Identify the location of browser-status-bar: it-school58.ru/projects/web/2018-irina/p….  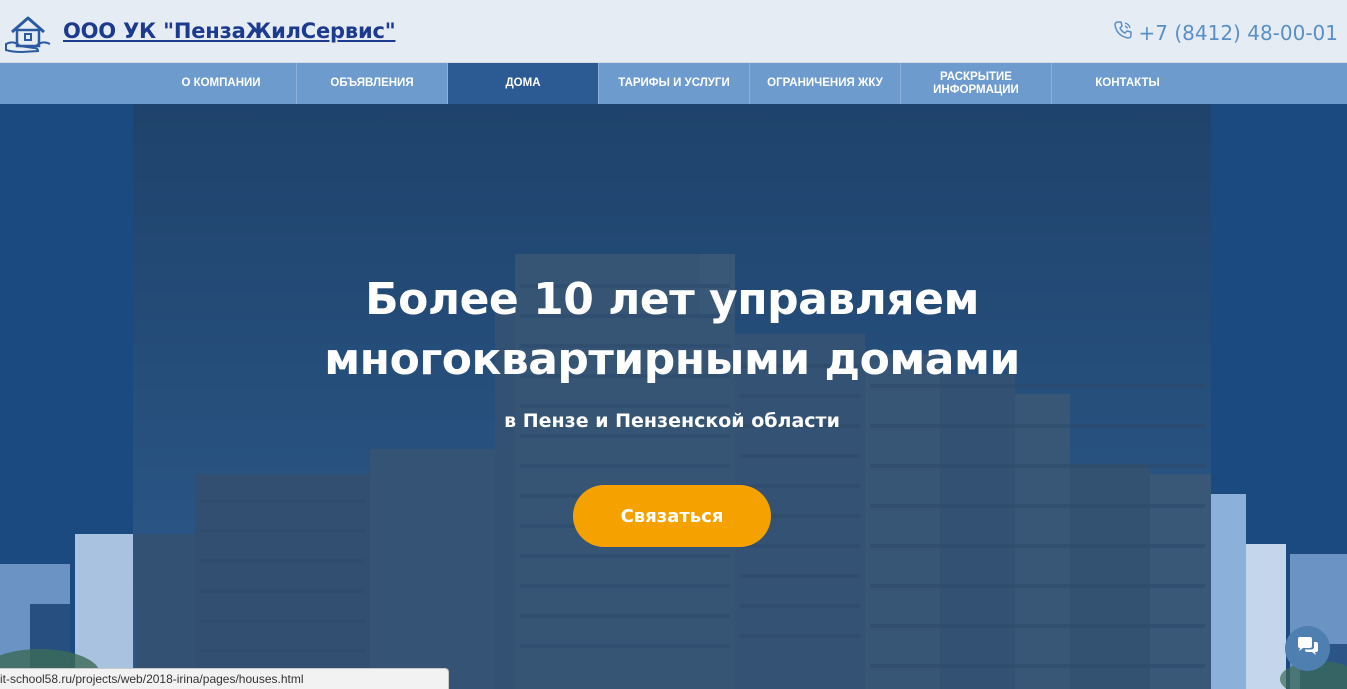
(224, 678).